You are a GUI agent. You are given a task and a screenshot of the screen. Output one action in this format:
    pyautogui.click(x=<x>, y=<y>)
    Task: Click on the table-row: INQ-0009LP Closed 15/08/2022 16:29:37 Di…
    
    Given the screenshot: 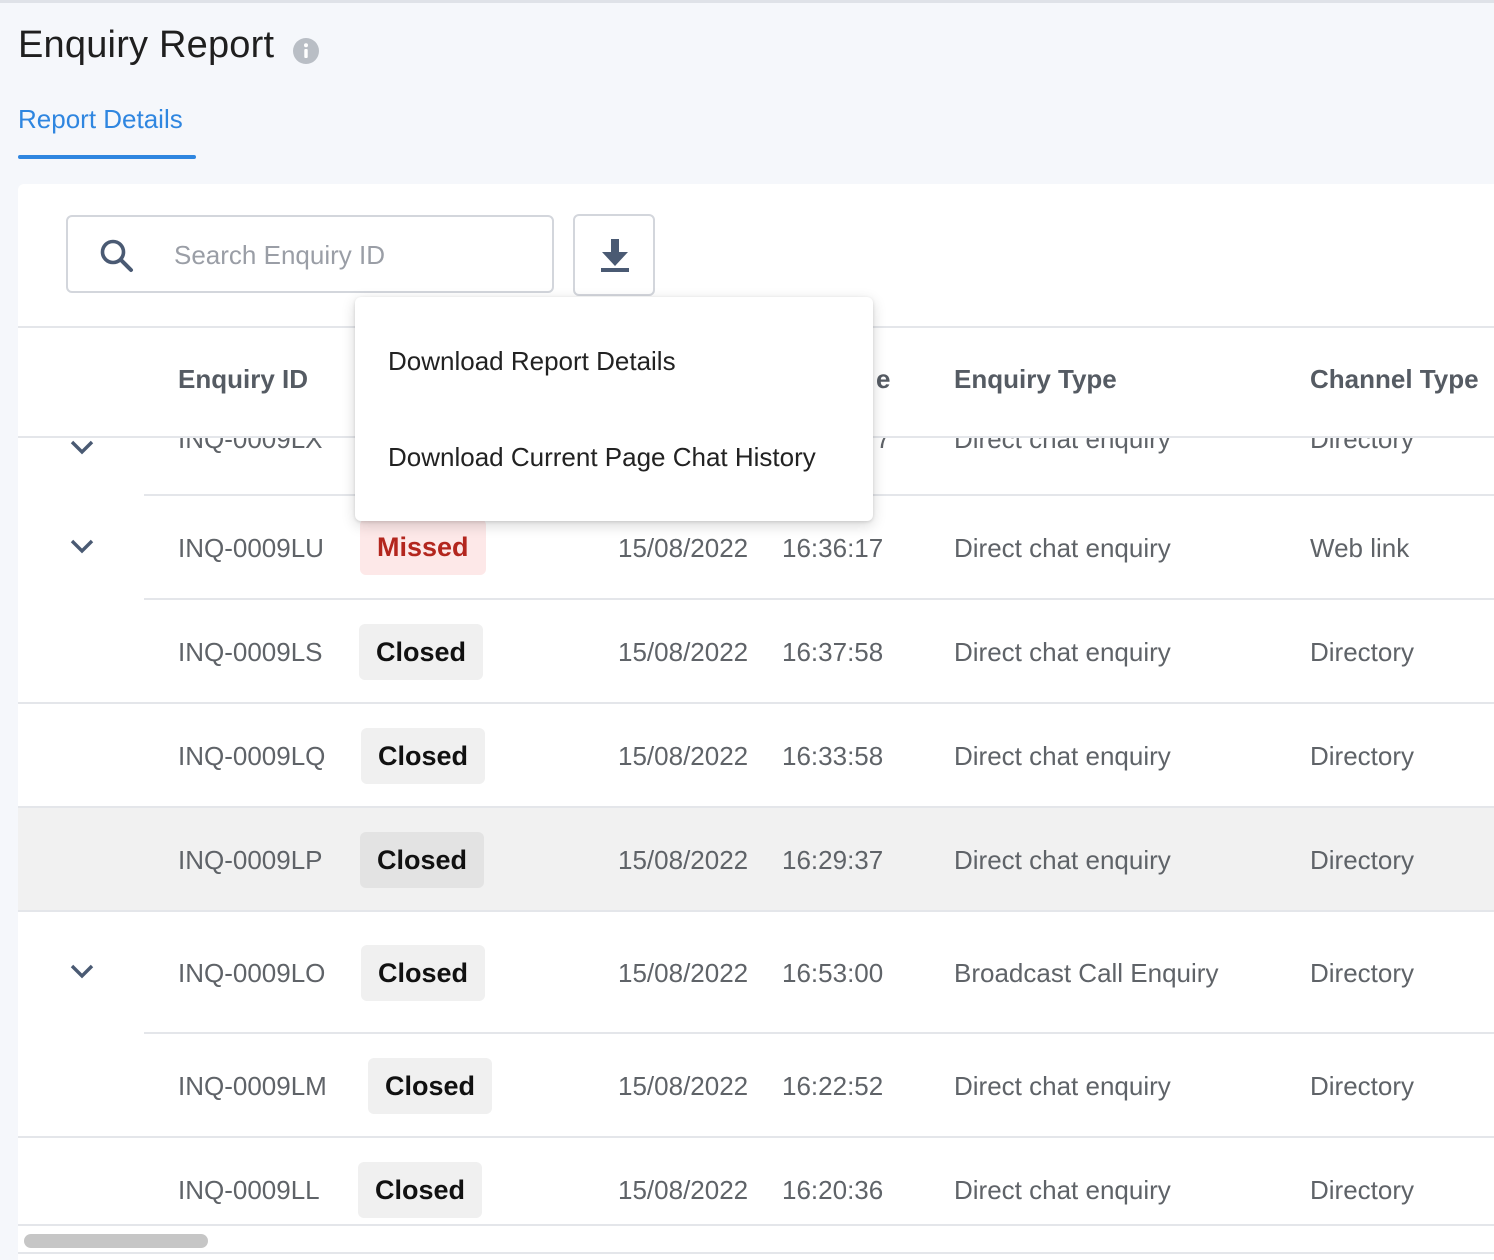 What is the action you would take?
    pyautogui.click(x=756, y=859)
    